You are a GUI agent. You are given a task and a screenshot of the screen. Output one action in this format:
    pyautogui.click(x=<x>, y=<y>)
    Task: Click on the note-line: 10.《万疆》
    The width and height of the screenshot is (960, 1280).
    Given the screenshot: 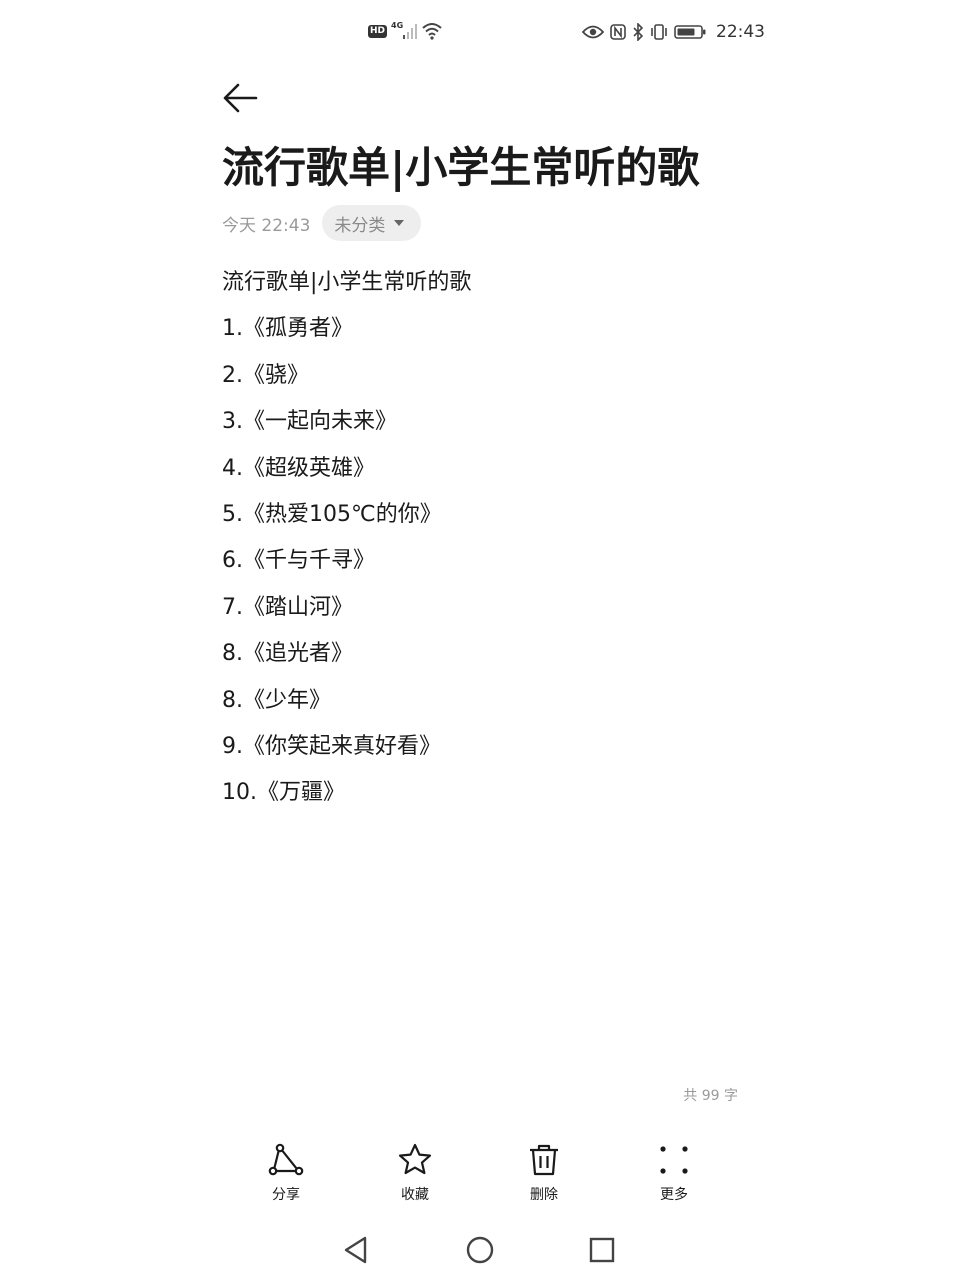 What is the action you would take?
    pyautogui.click(x=283, y=793)
    